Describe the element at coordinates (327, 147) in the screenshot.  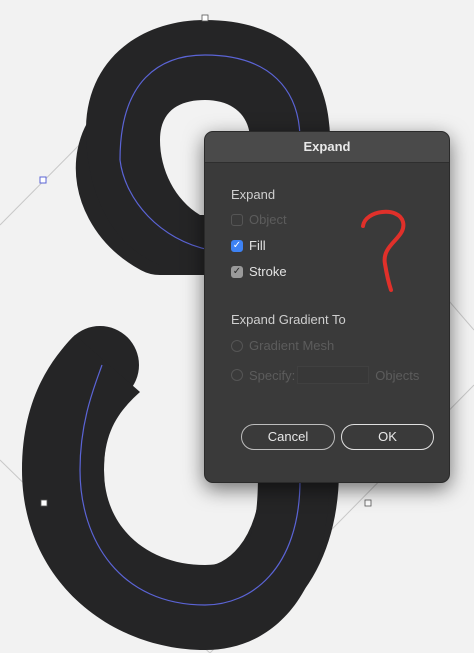
I see `dialog-title: Expand` at that location.